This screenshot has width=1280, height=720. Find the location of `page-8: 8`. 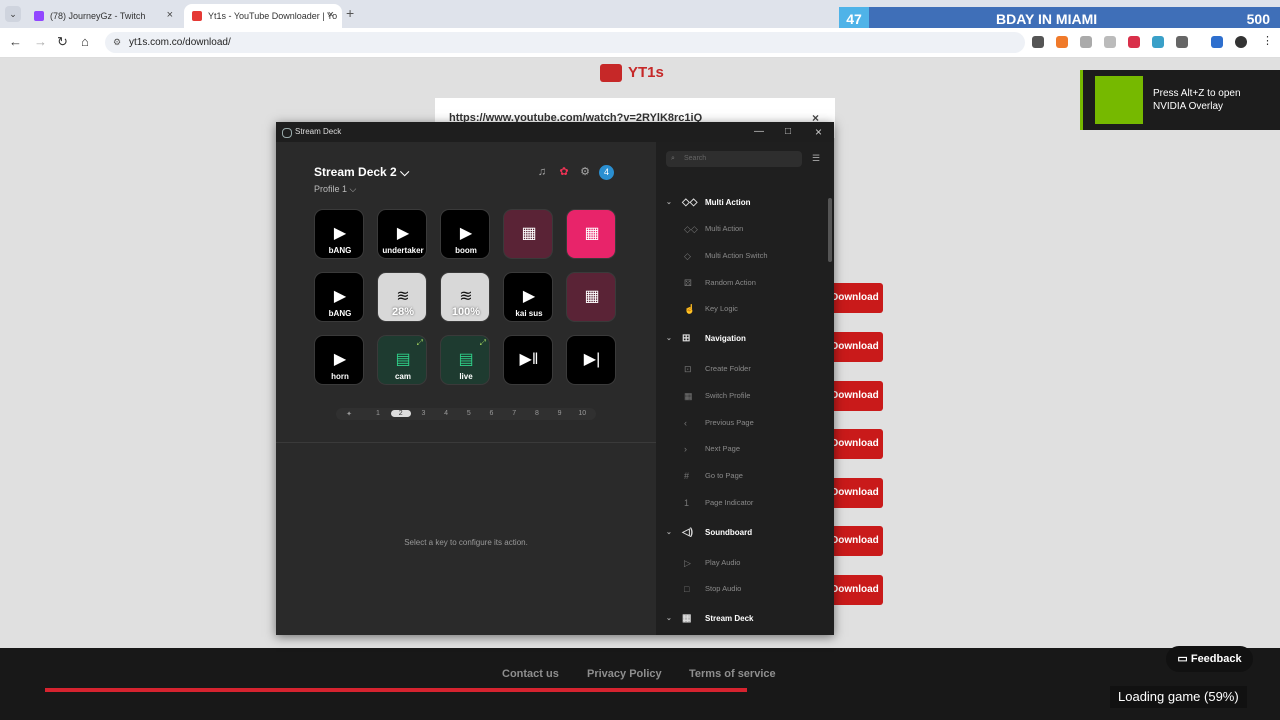

page-8: 8 is located at coordinates (537, 413).